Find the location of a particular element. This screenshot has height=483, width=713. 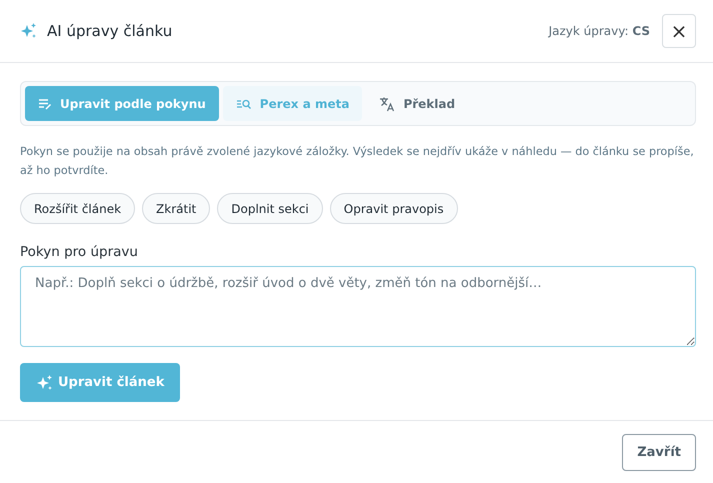

field-label: Pokyn pro úpravu is located at coordinates (79, 252).